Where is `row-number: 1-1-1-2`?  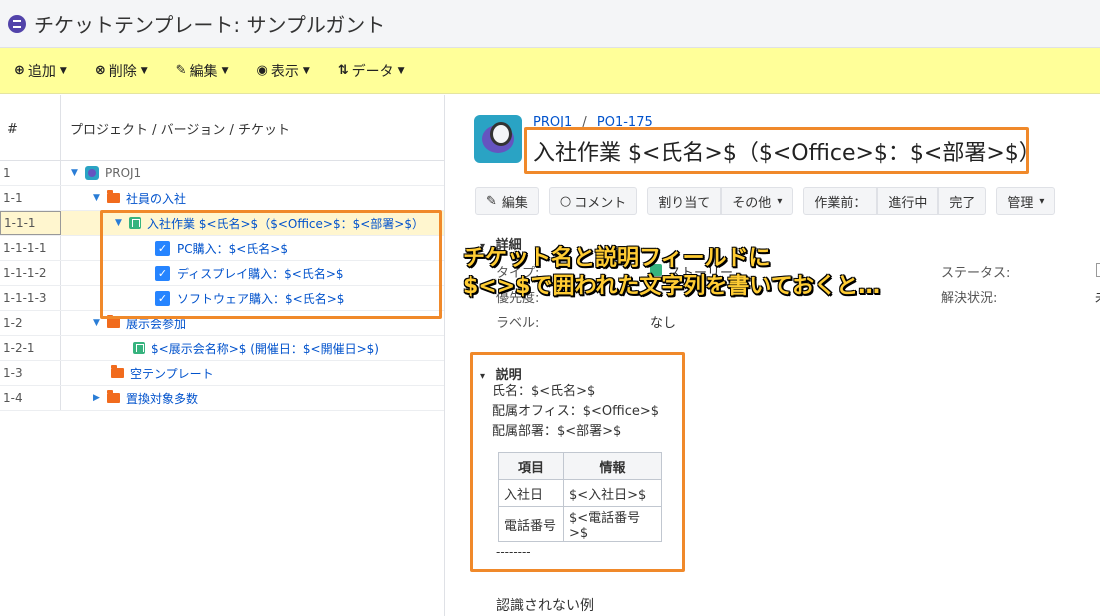 row-number: 1-1-1-2 is located at coordinates (30, 273).